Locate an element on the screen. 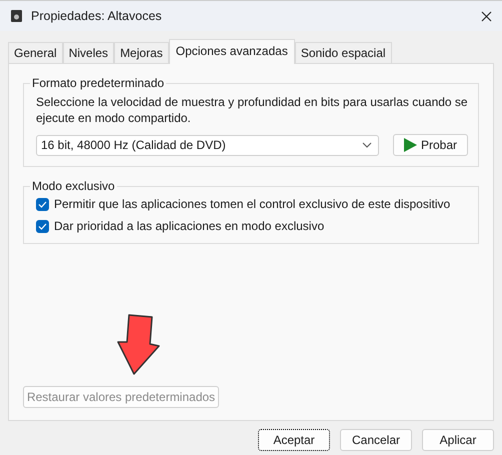 The height and width of the screenshot is (455, 502). tab: Niveles is located at coordinates (88, 53).